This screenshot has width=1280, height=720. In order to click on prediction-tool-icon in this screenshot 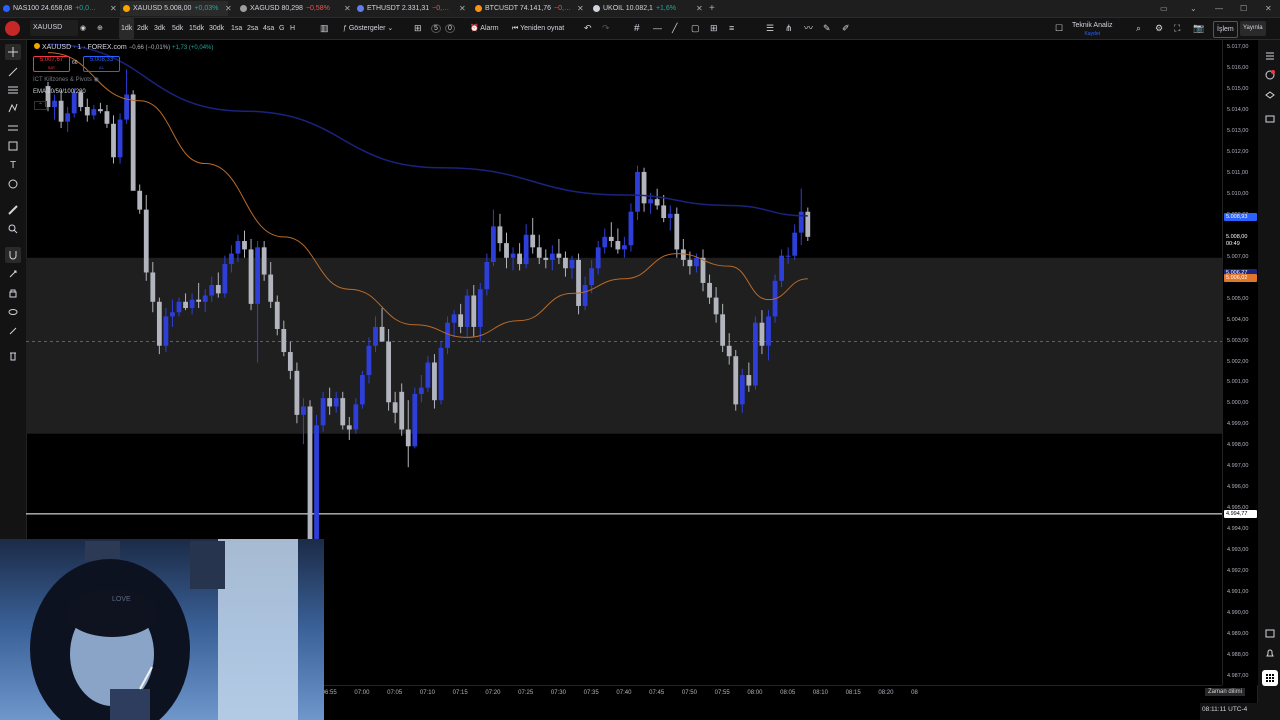, I will do `click(13, 128)`.